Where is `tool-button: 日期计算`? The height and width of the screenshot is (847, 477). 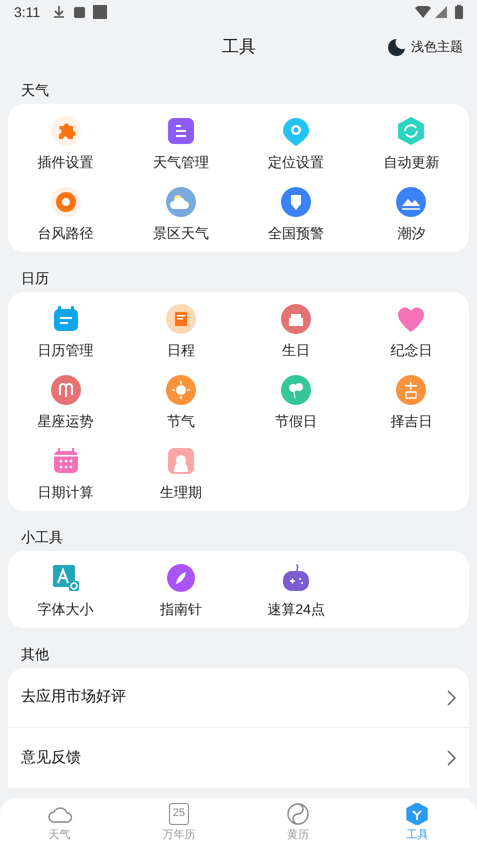 tool-button: 日期计算 is located at coordinates (66, 472).